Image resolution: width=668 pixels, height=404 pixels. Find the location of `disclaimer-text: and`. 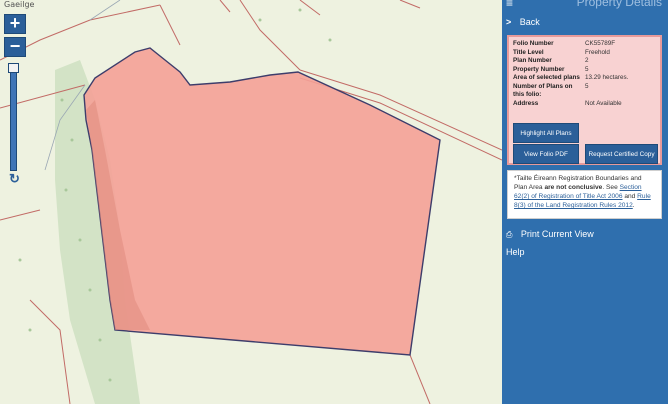

disclaimer-text: and is located at coordinates (630, 196).